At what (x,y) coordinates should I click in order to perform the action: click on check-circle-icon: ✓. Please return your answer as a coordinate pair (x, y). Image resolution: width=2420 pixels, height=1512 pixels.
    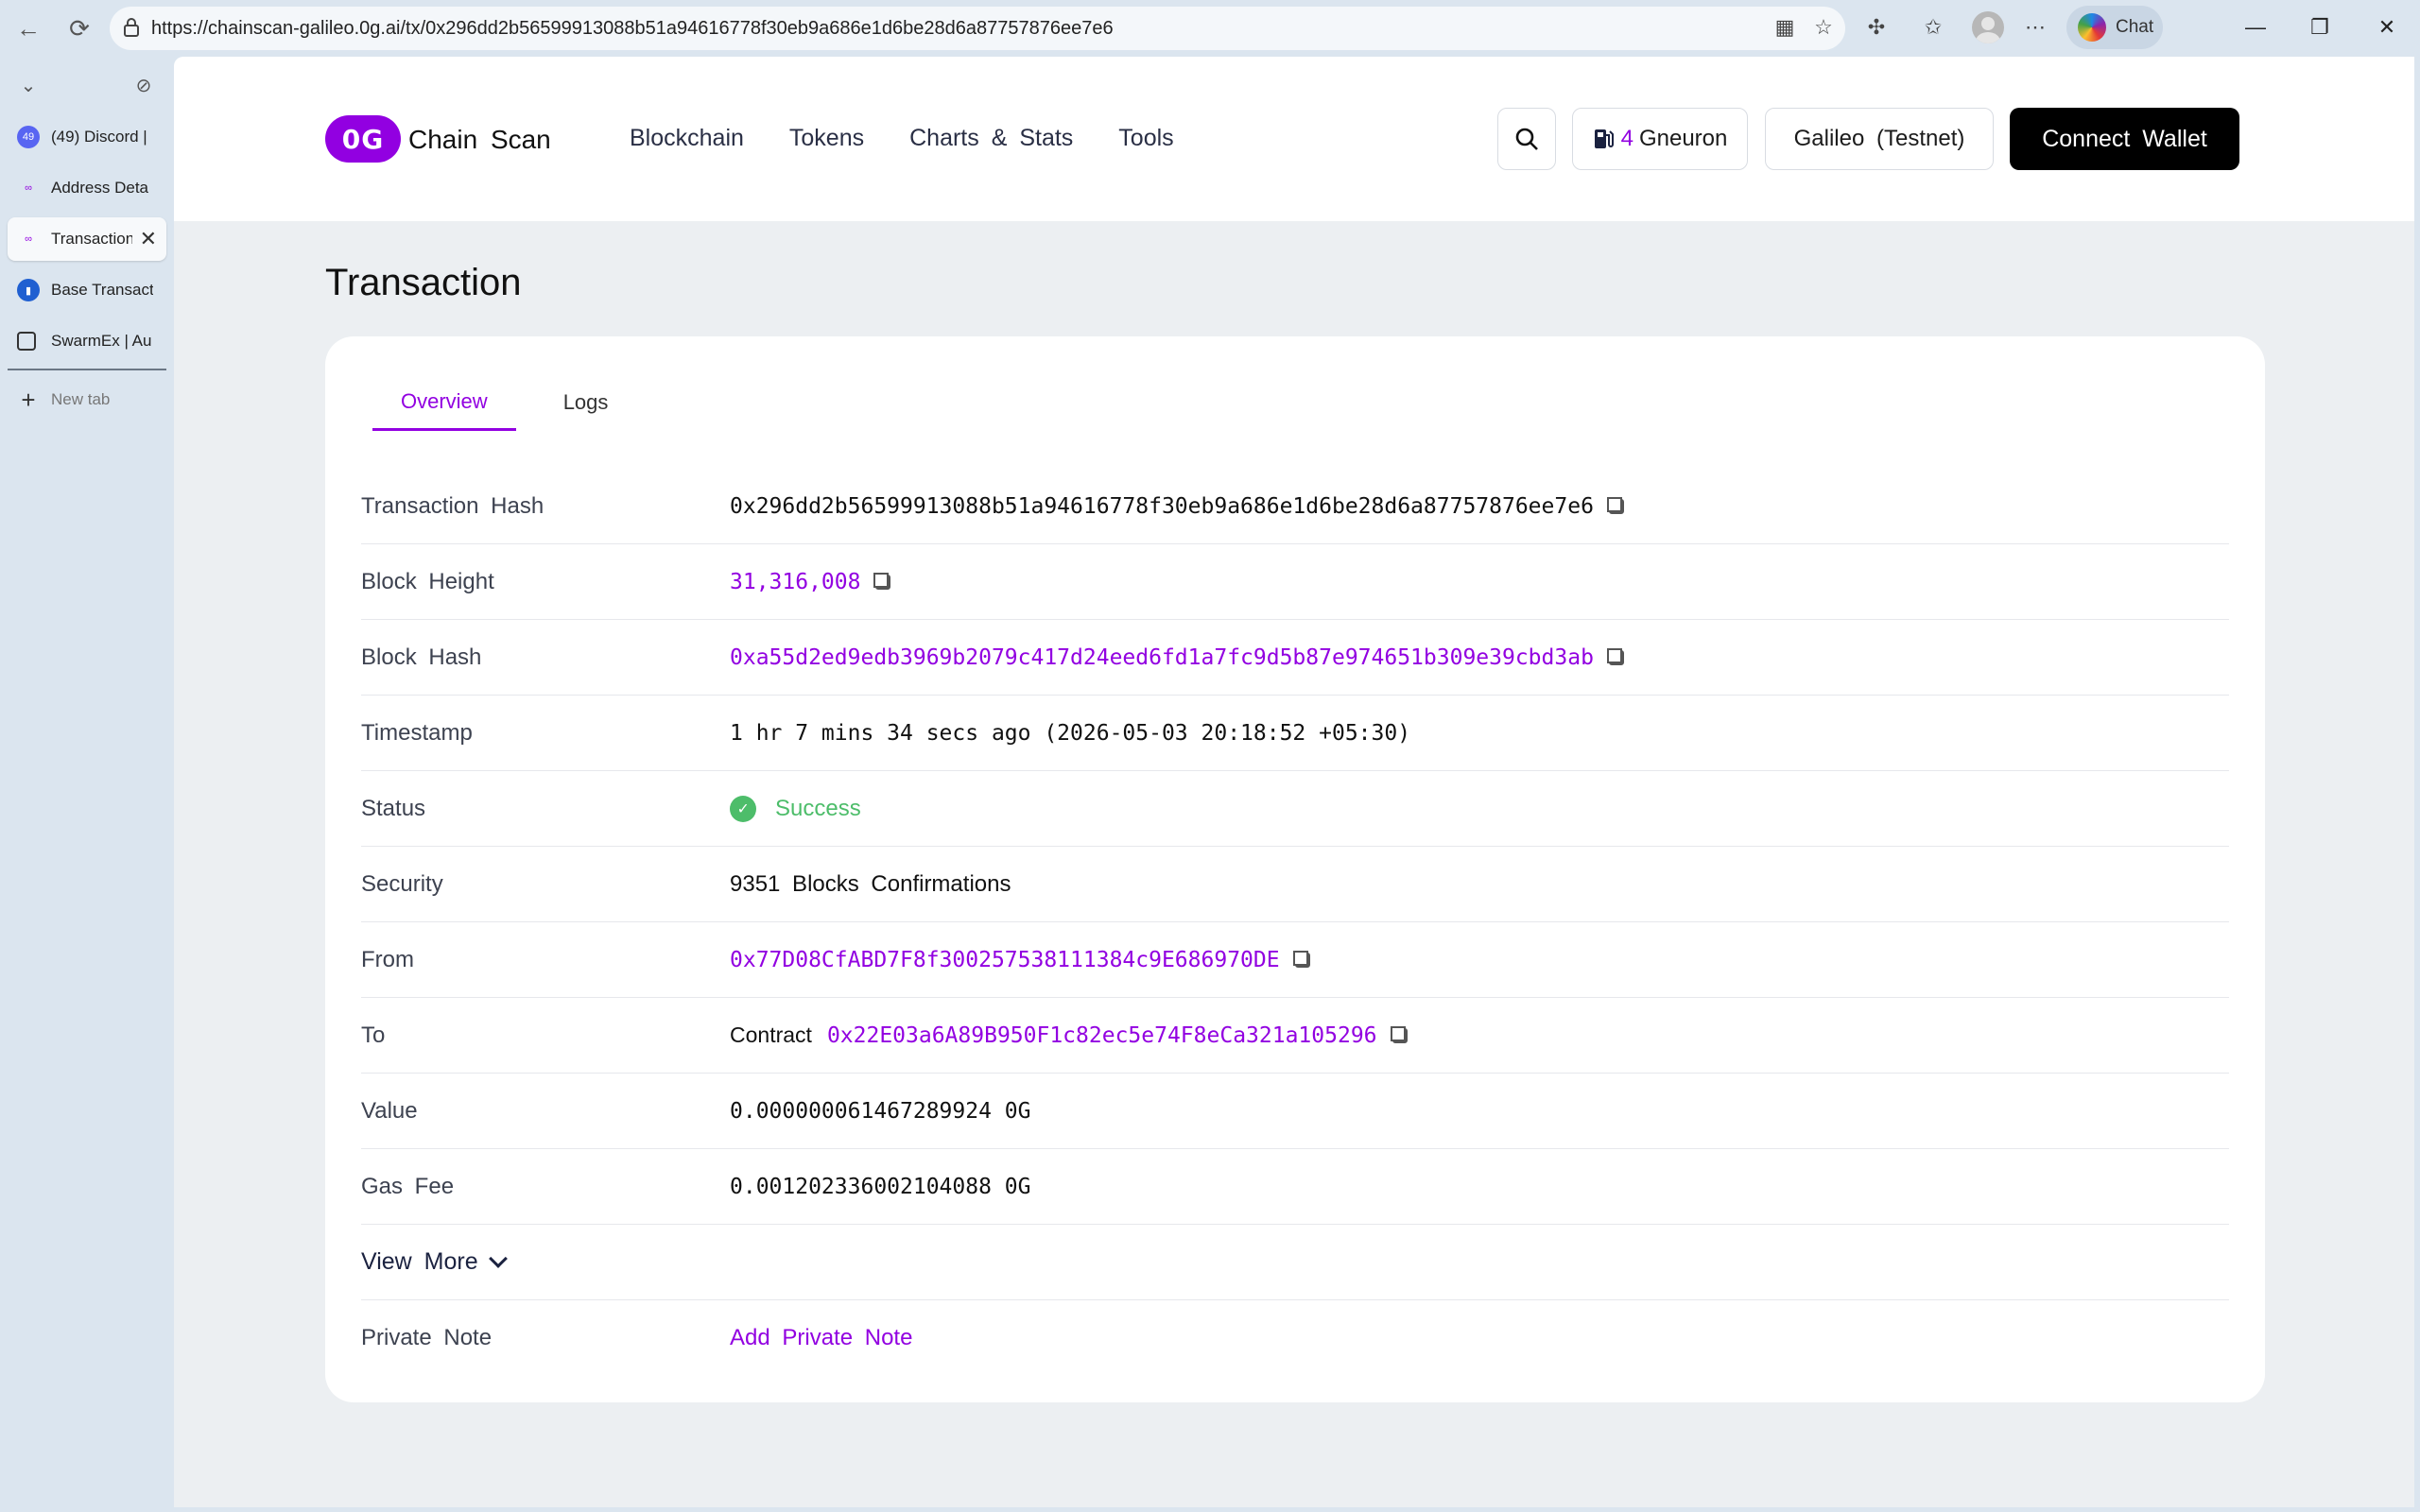
    Looking at the image, I should click on (743, 808).